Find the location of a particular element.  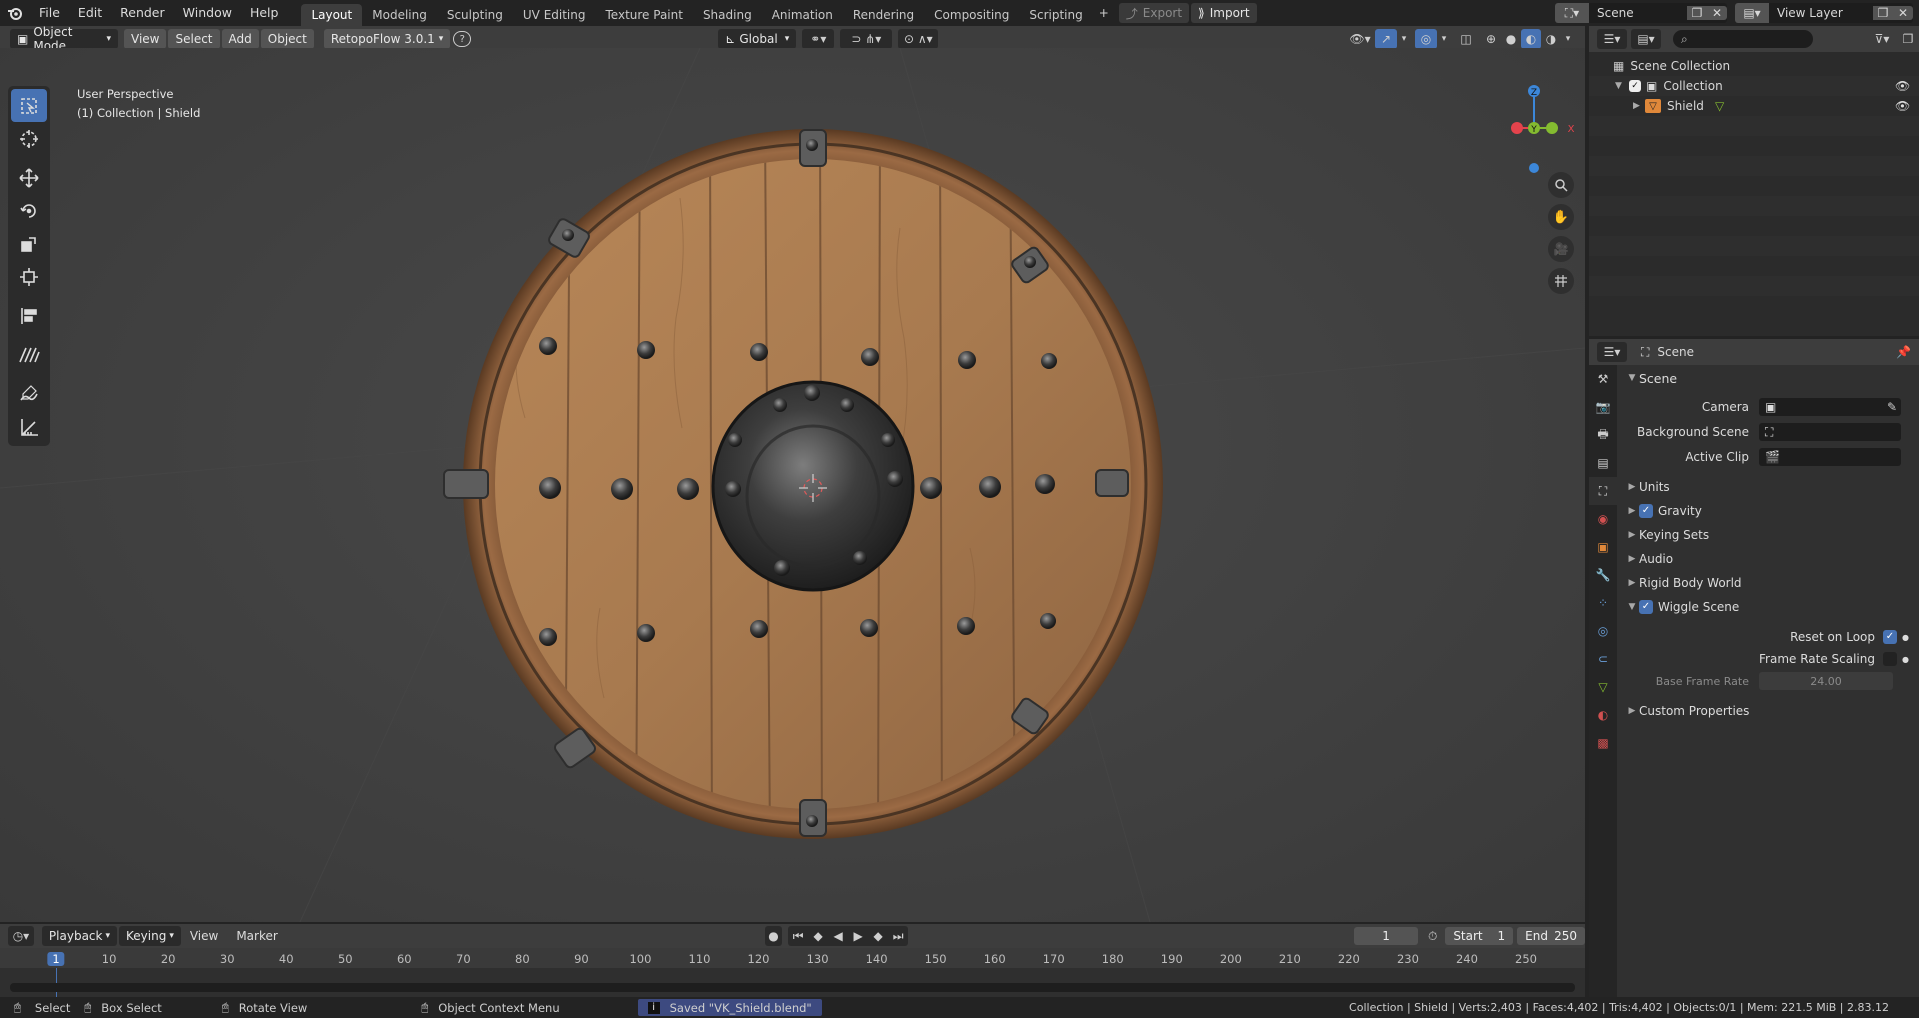

measure-tool-icon is located at coordinates (29, 426).